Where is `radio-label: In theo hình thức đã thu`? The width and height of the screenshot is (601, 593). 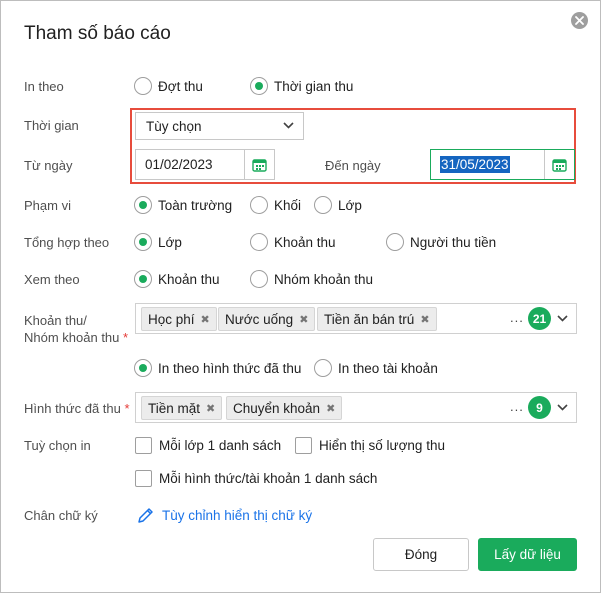
radio-label: In theo hình thức đã thu is located at coordinates (230, 368).